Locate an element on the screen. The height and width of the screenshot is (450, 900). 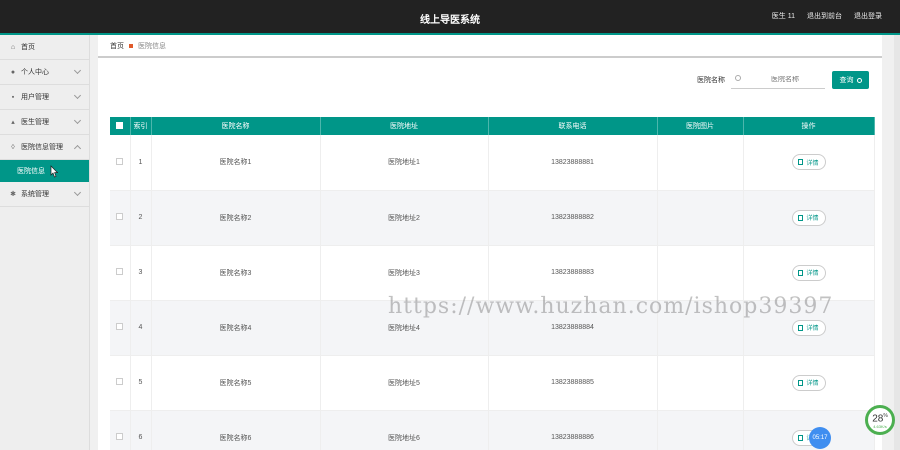
select-all-cell is located at coordinates (120, 126).